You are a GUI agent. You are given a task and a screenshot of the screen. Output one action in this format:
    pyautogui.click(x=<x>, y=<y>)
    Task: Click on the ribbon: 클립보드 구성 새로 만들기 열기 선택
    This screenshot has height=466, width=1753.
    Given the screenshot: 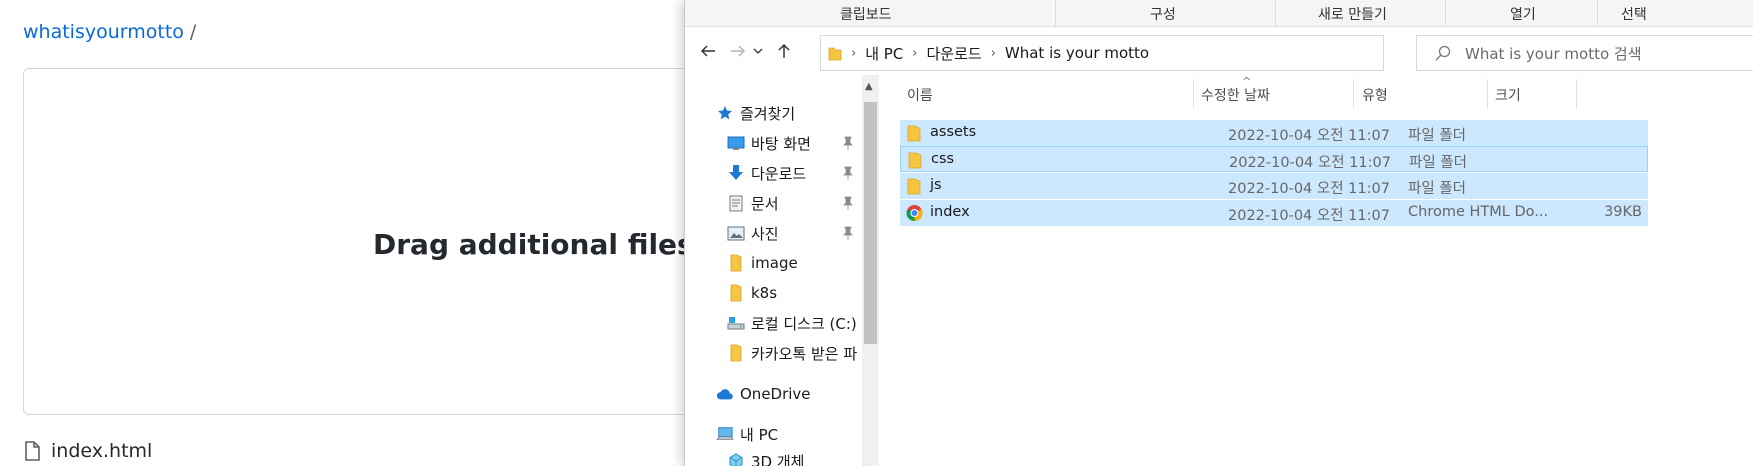 What is the action you would take?
    pyautogui.click(x=1219, y=13)
    